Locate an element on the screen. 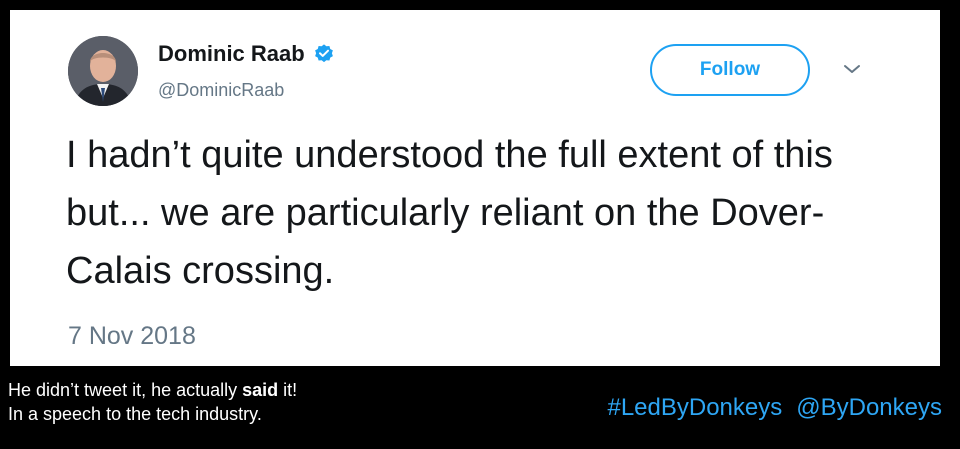 Image resolution: width=960 pixels, height=449 pixels. avatar-photo is located at coordinates (103, 71).